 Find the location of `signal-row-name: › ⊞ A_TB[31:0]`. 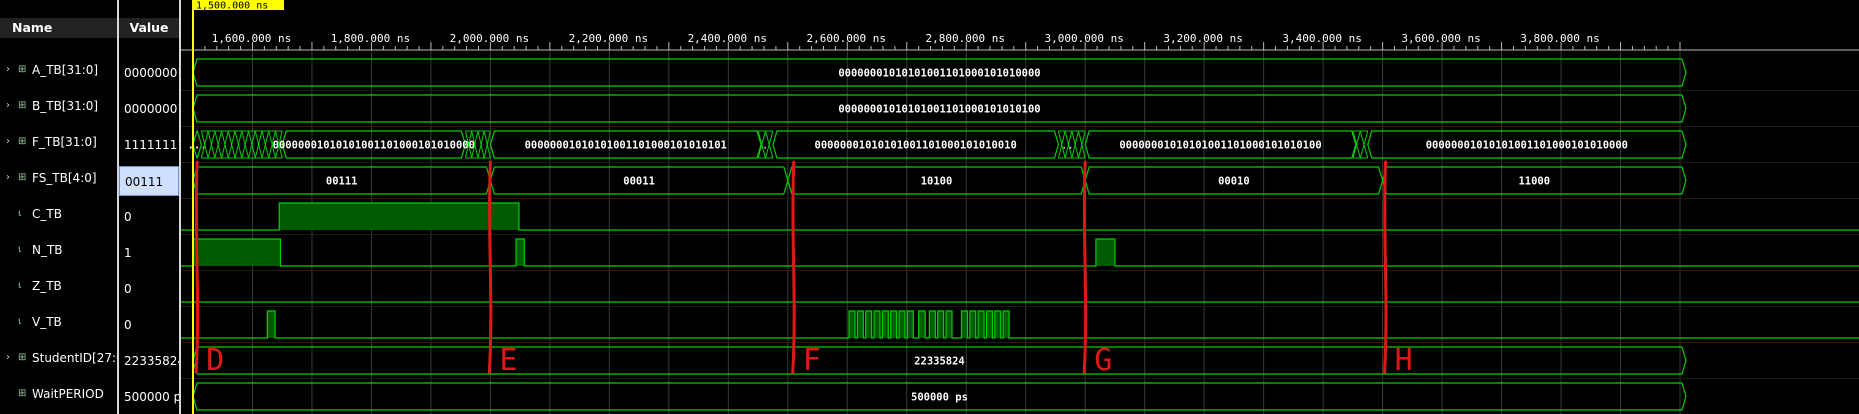

signal-row-name: › ⊞ A_TB[31:0] is located at coordinates (58, 70).